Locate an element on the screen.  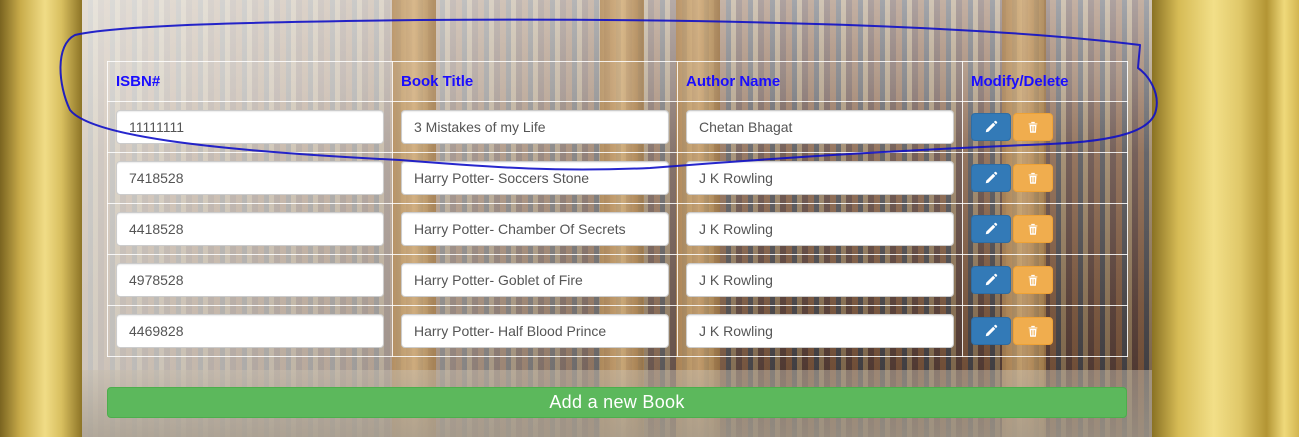
header-book-title: Book Title is located at coordinates (535, 81).